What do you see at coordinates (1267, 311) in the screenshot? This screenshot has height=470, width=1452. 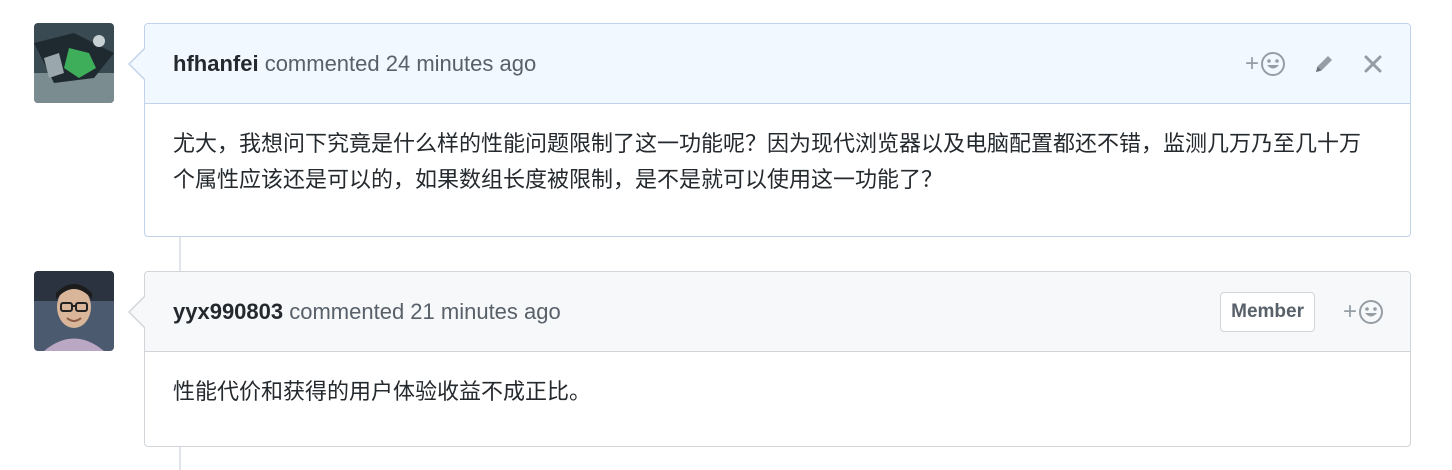 I see `member-badge: Member` at bounding box center [1267, 311].